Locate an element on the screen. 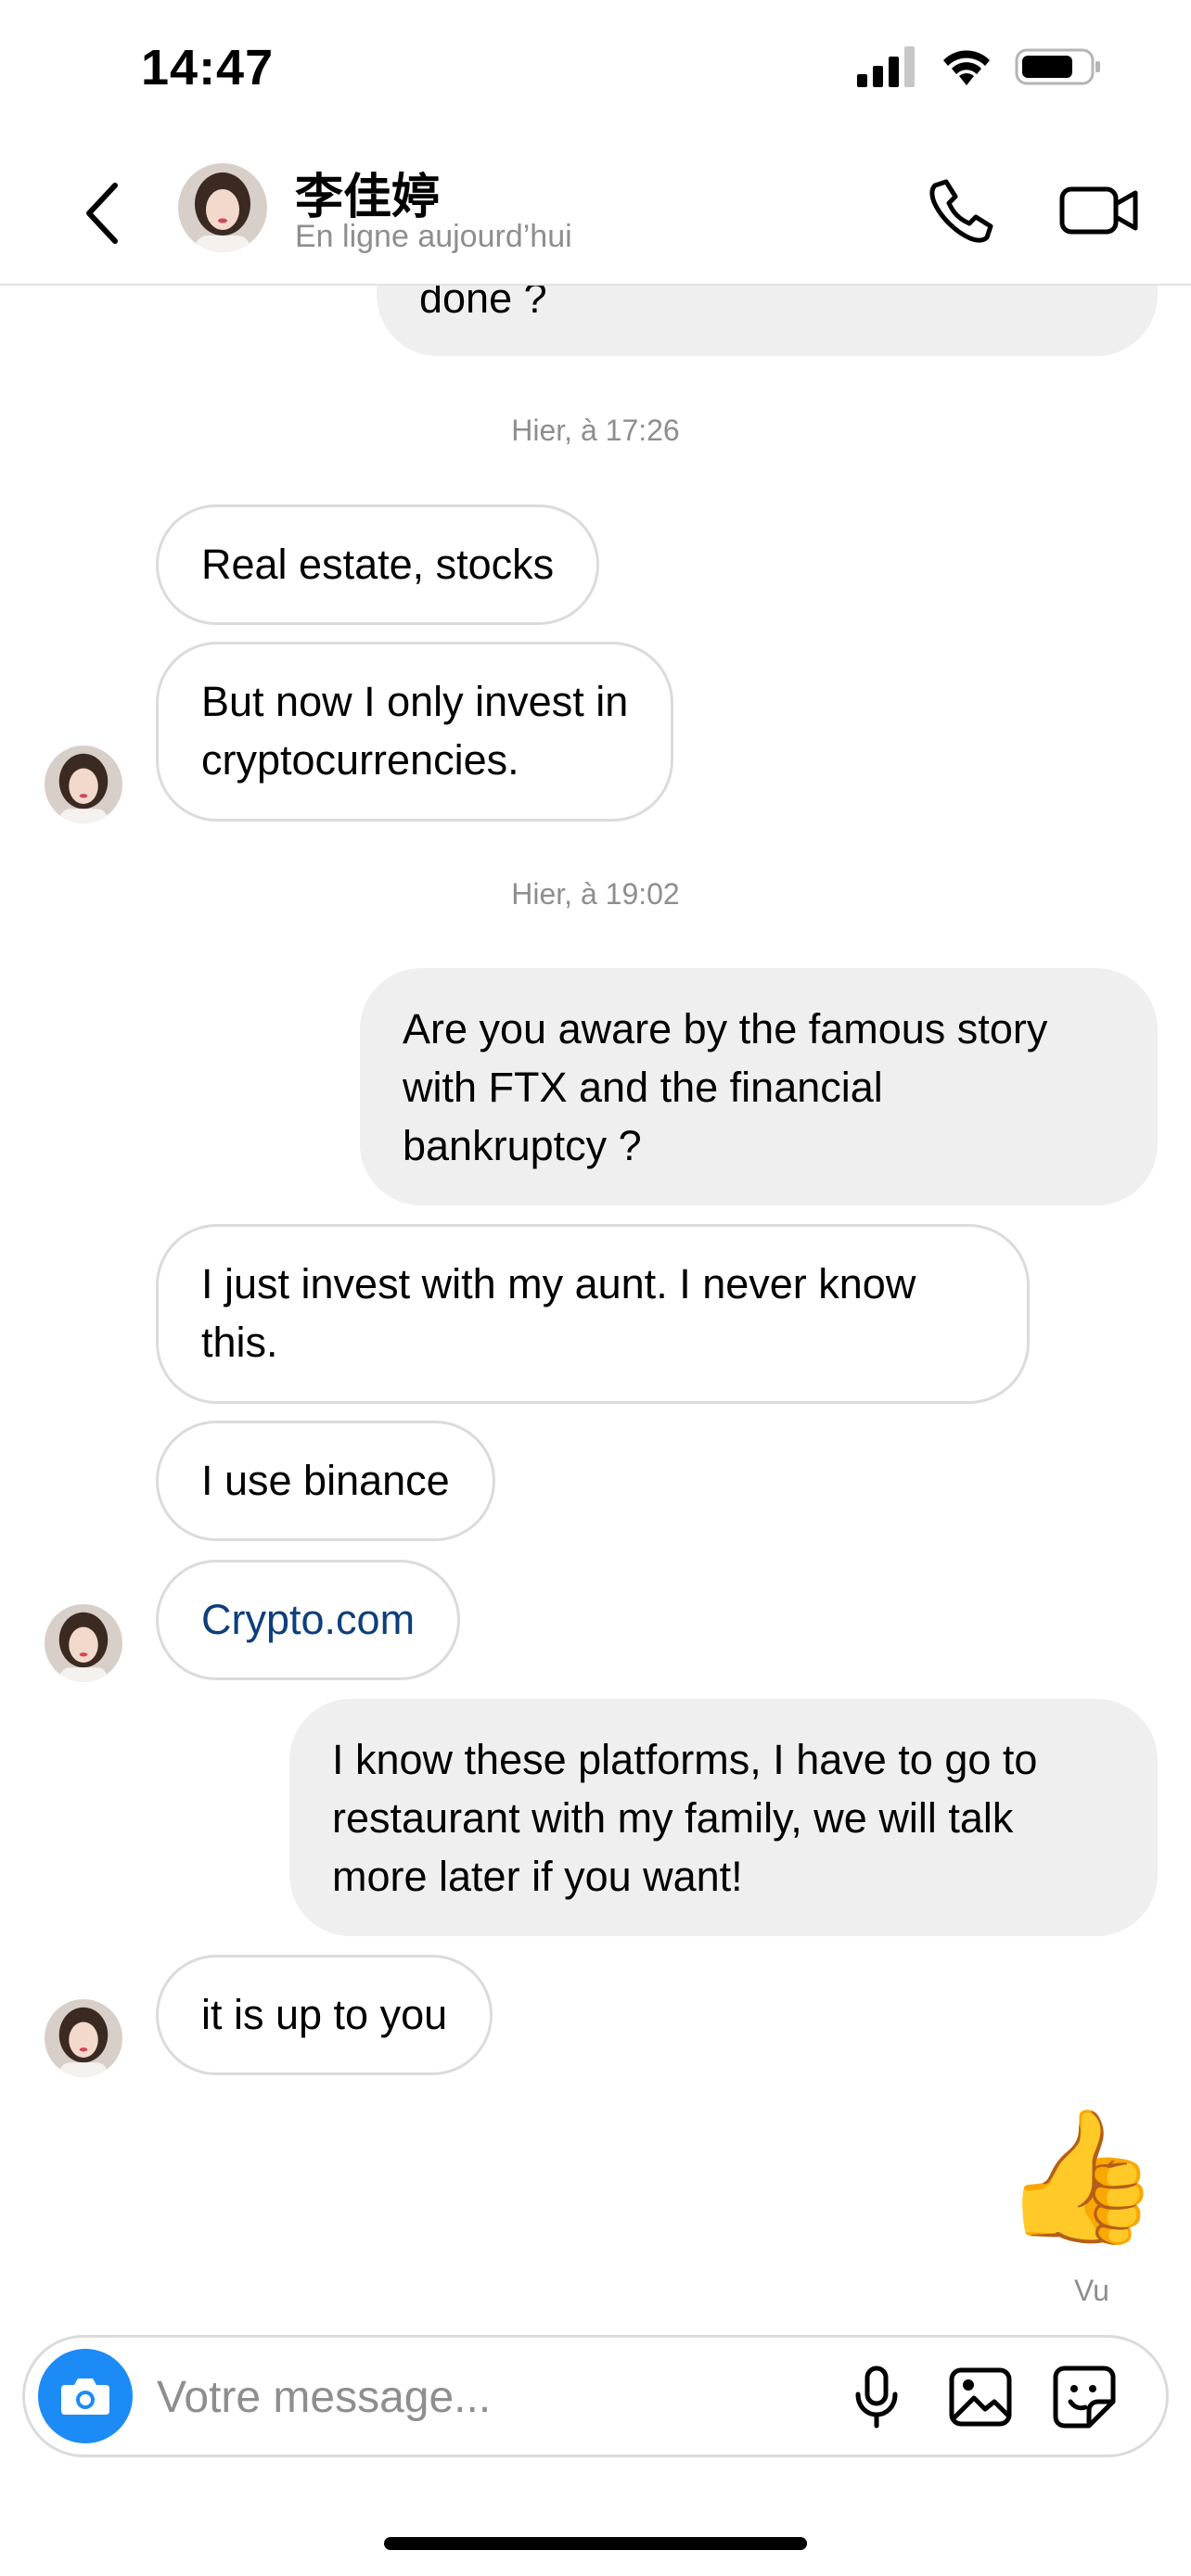  message-composer is located at coordinates (595, 2396).